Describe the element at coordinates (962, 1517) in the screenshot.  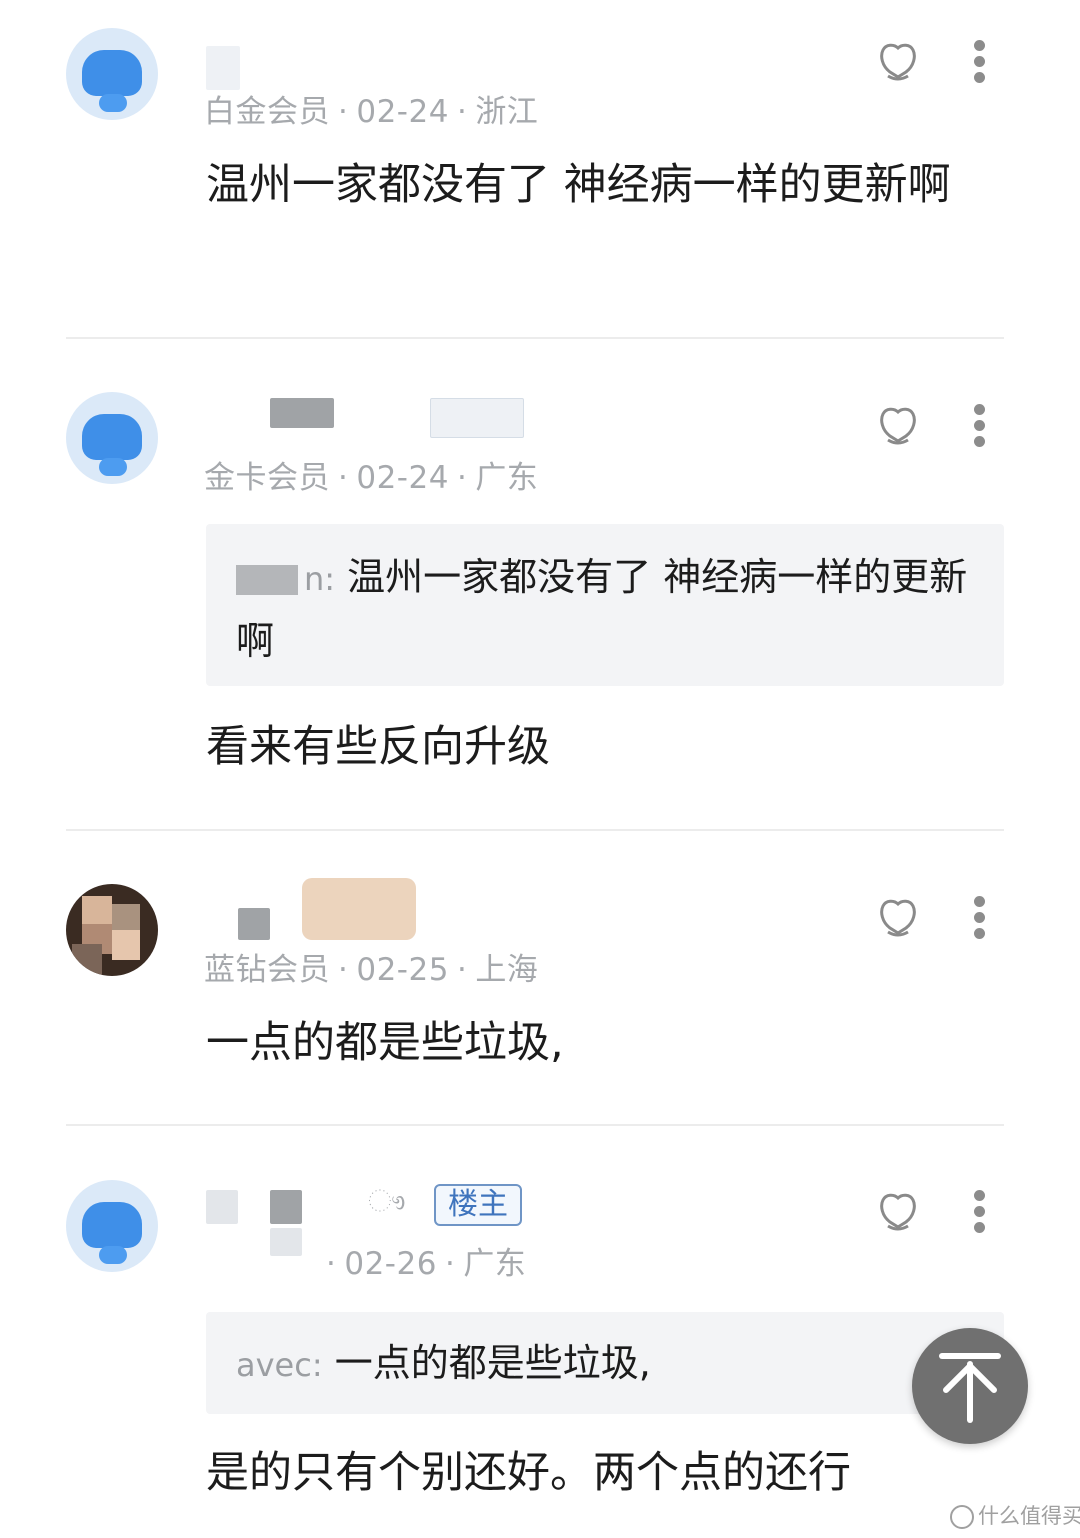
I see `watermark-logo-icon` at that location.